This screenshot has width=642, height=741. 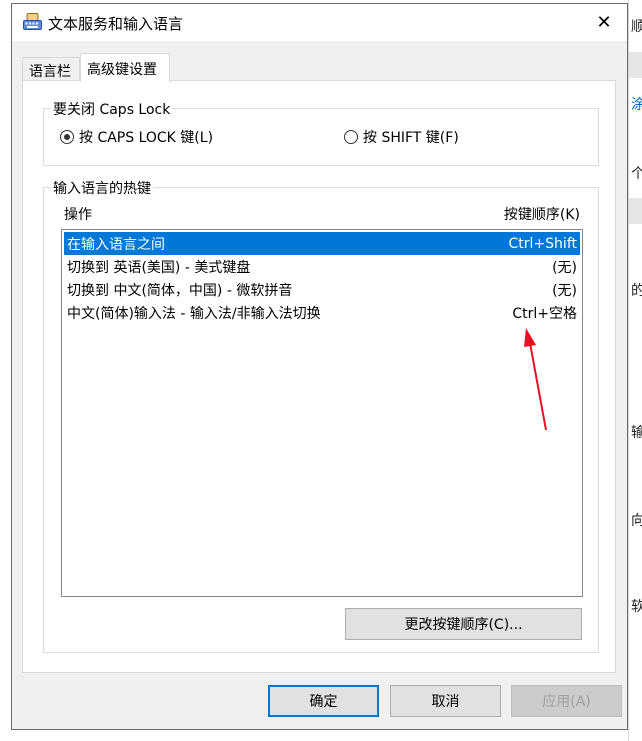 What do you see at coordinates (32, 21) in the screenshot?
I see `keyboard-icon` at bounding box center [32, 21].